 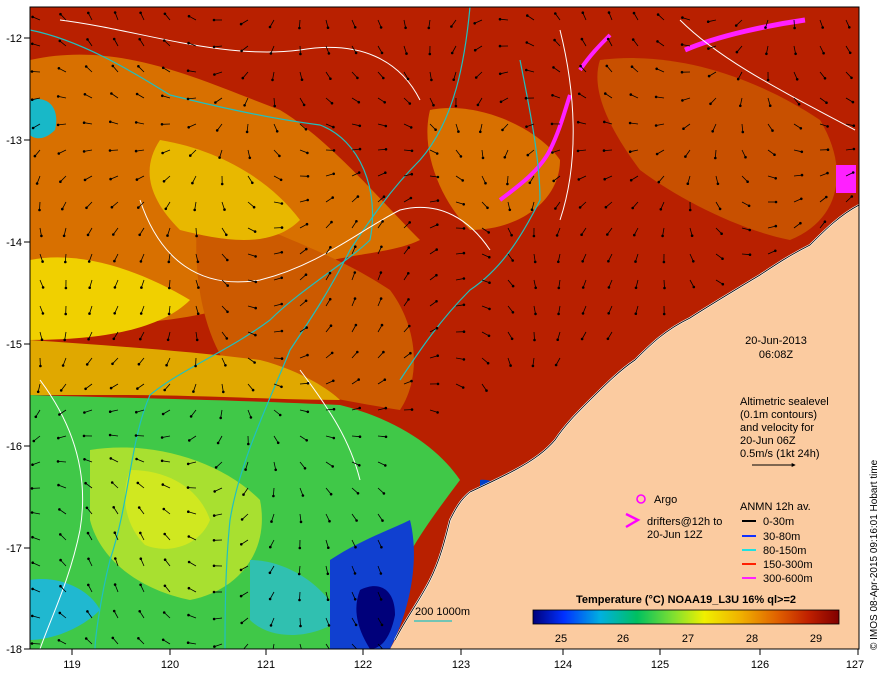 What do you see at coordinates (686, 600) in the screenshot?
I see `colorbar-title: Temperature (°C) NOAA19_L3U 16% ql>=2` at bounding box center [686, 600].